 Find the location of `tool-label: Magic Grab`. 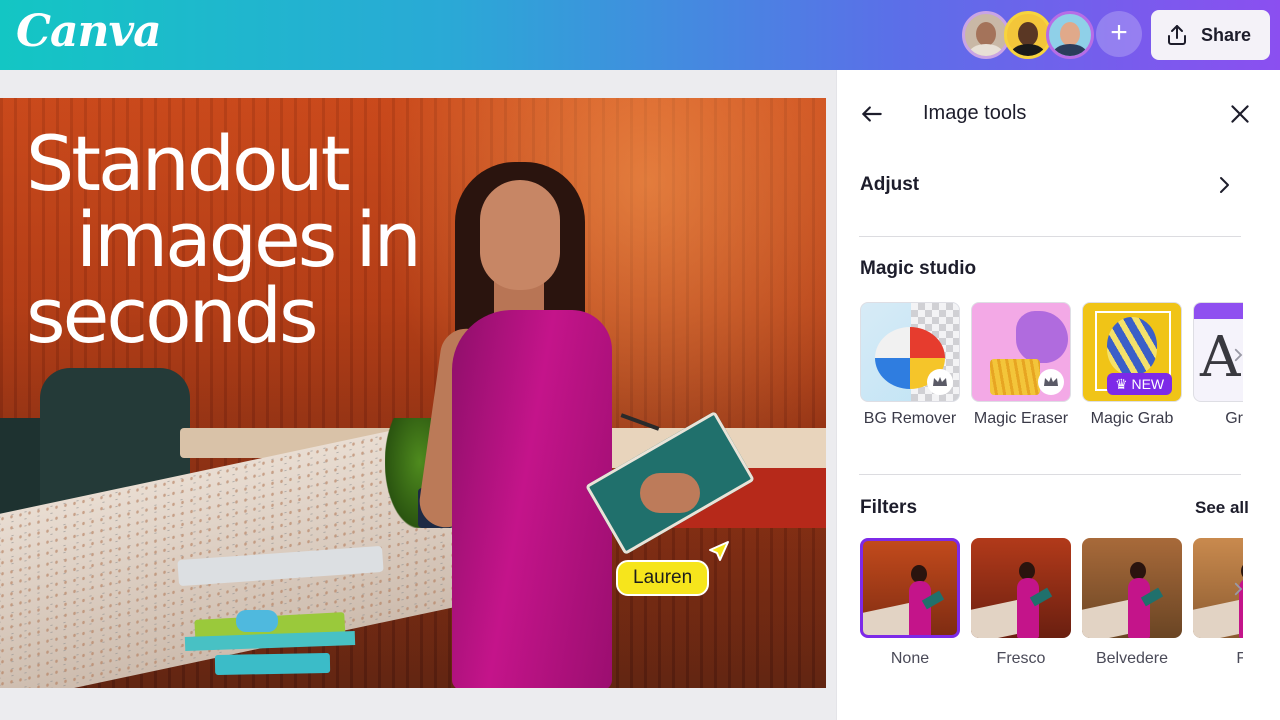

tool-label: Magic Grab is located at coordinates (1132, 418).